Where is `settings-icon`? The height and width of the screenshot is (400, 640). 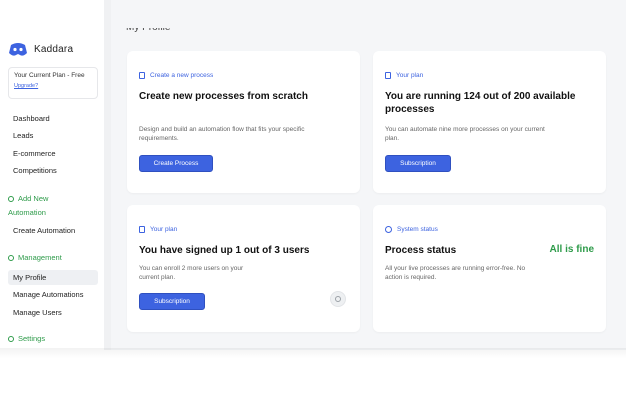
settings-icon is located at coordinates (11, 339).